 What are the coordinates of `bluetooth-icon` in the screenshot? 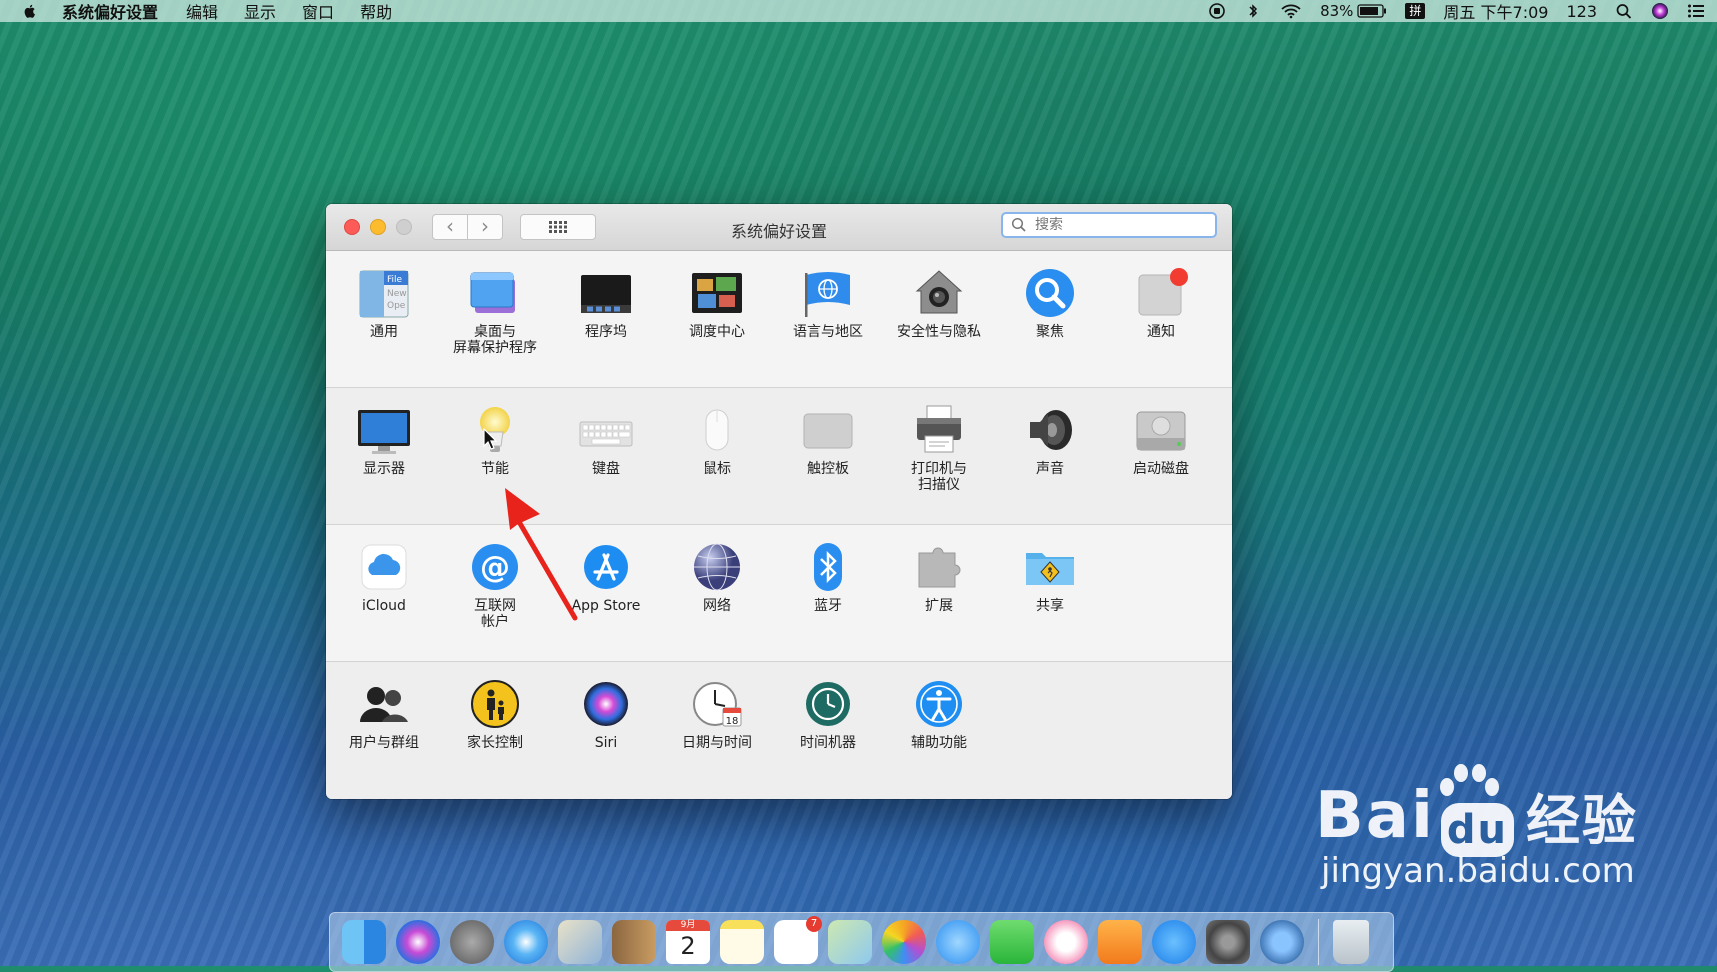 It's located at (1253, 11).